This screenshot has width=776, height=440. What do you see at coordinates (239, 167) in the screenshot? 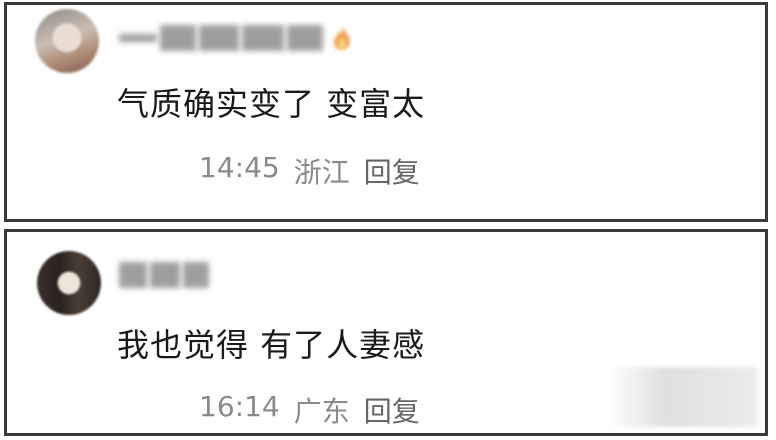
I see `comment-time: 14:45` at bounding box center [239, 167].